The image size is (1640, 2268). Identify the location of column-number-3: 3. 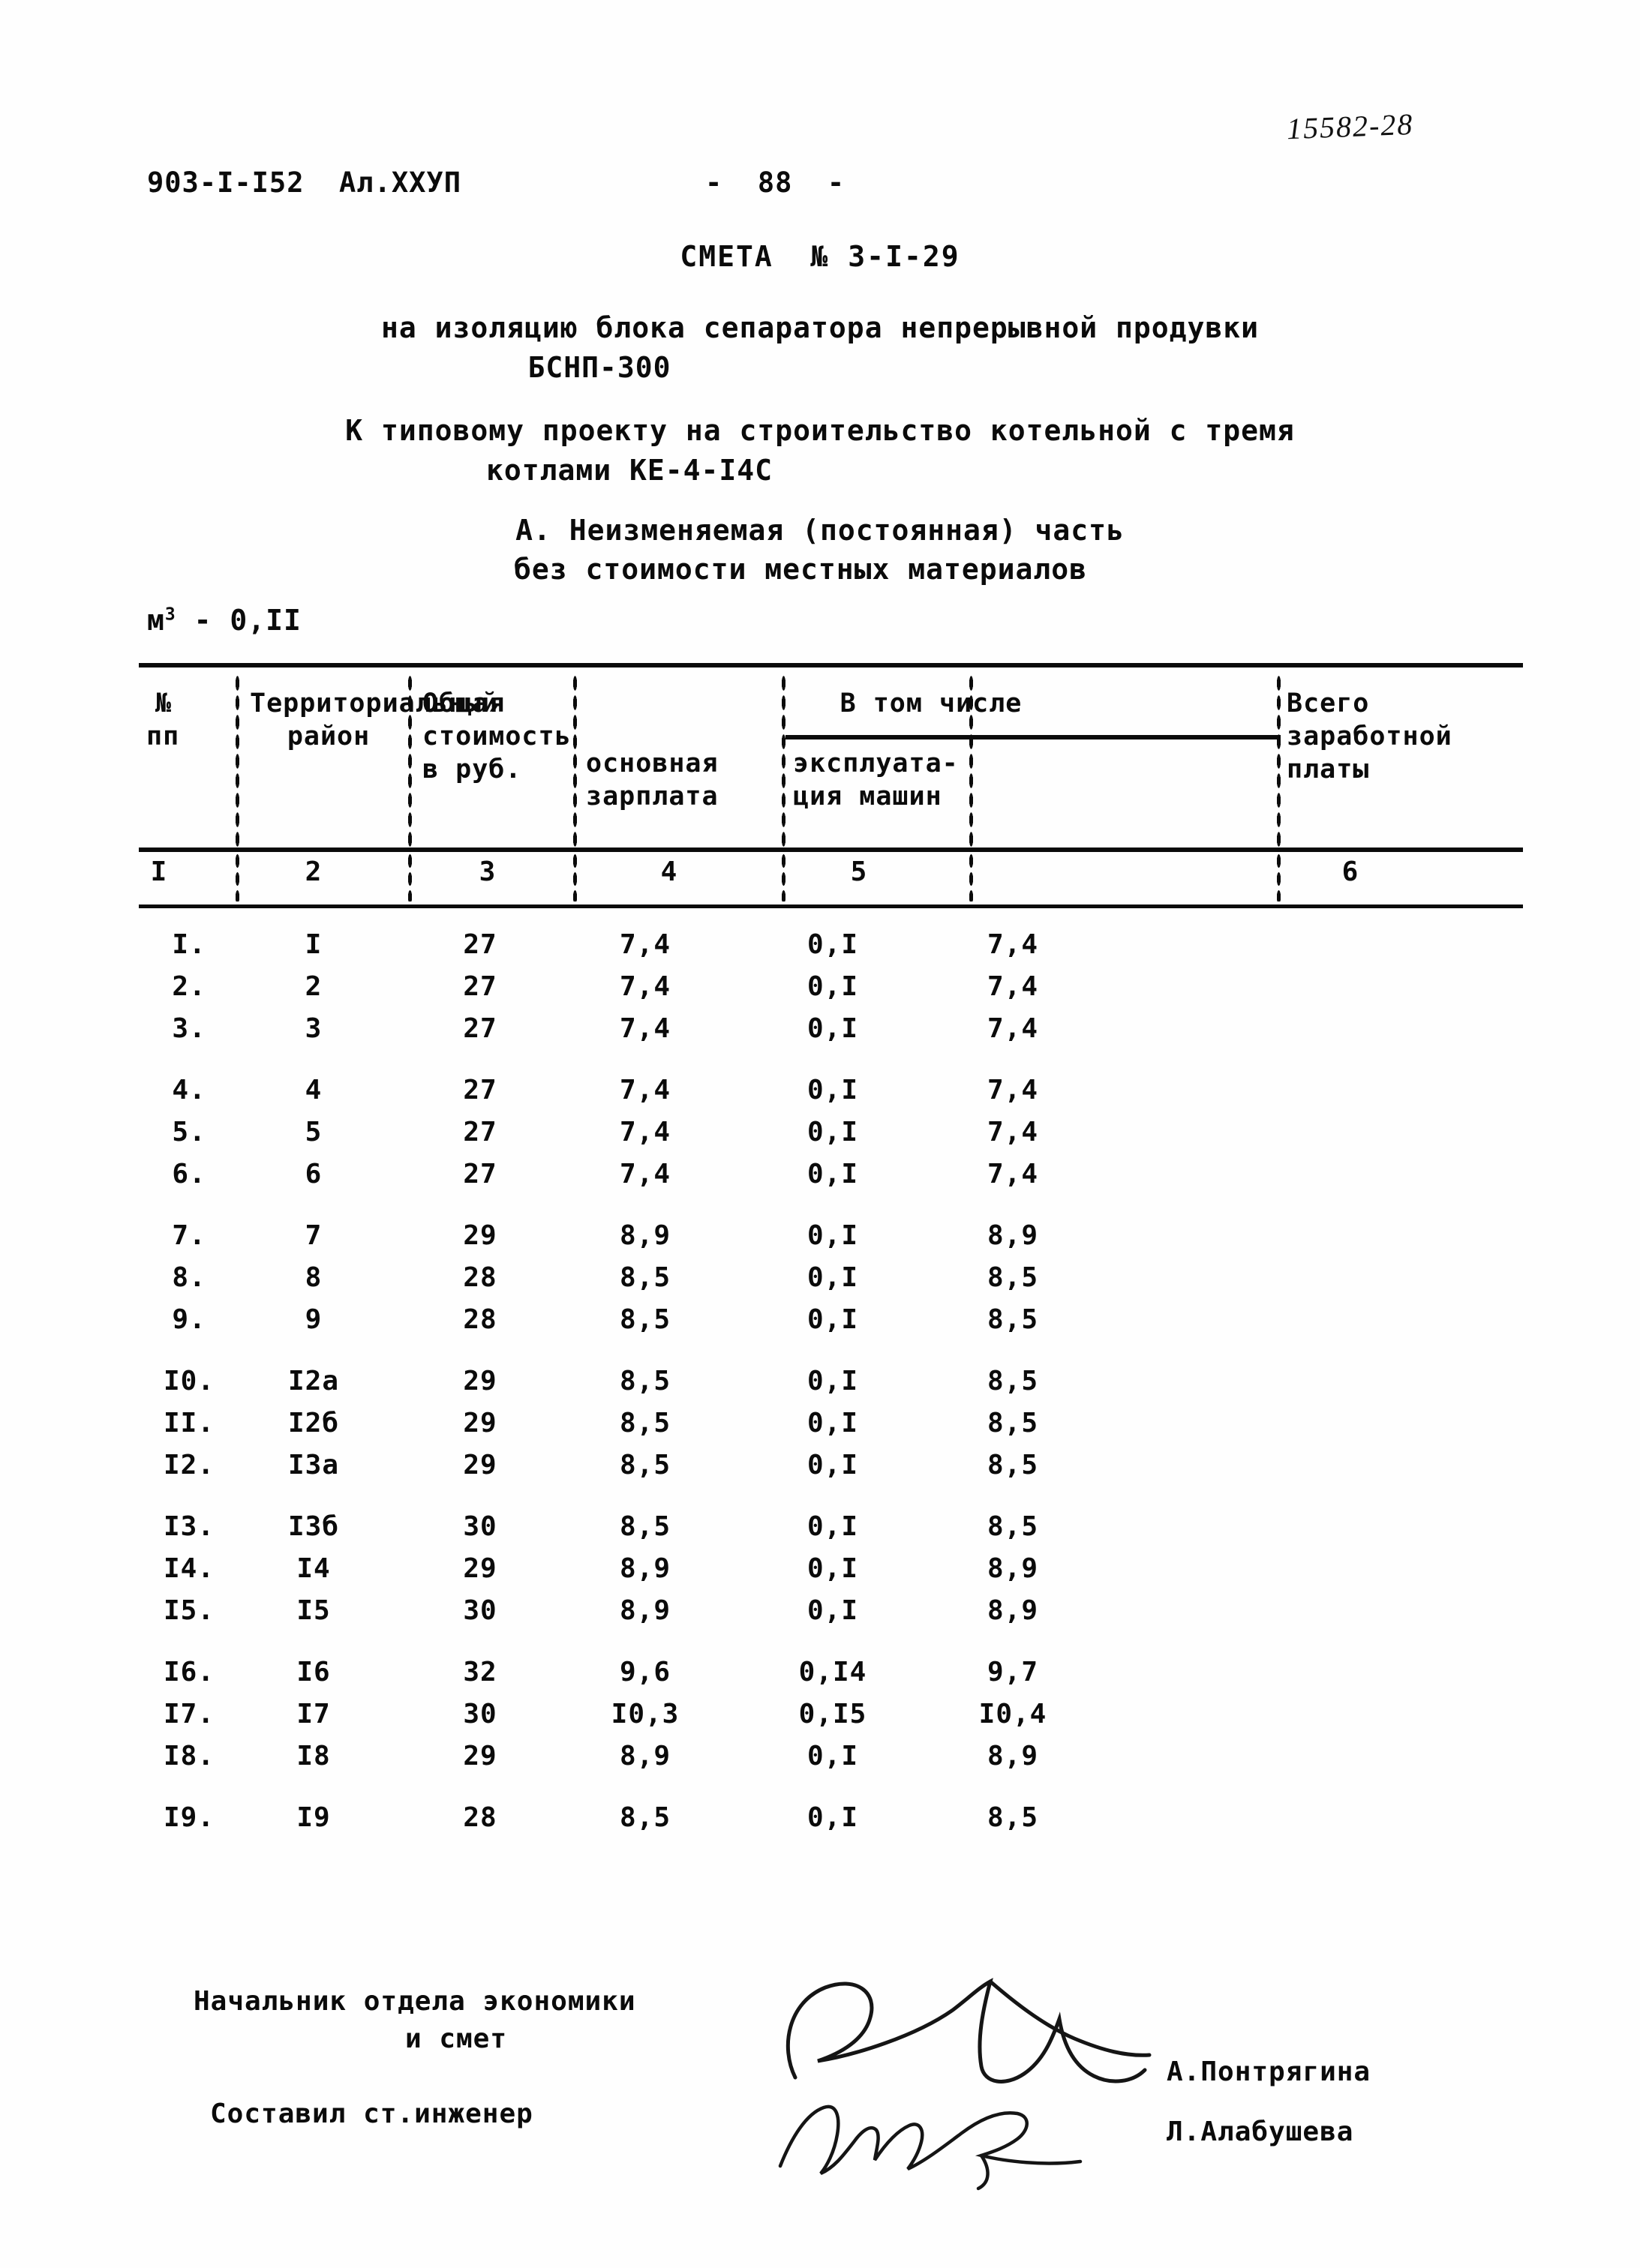
(488, 871).